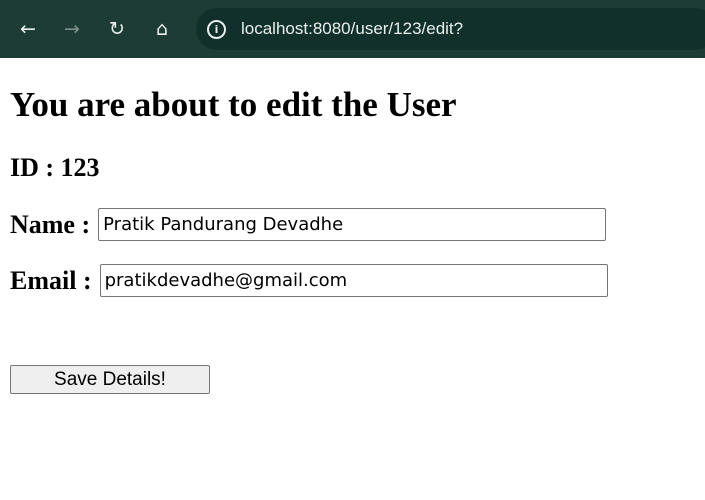  What do you see at coordinates (216, 29) in the screenshot?
I see `site-info-icon: i` at bounding box center [216, 29].